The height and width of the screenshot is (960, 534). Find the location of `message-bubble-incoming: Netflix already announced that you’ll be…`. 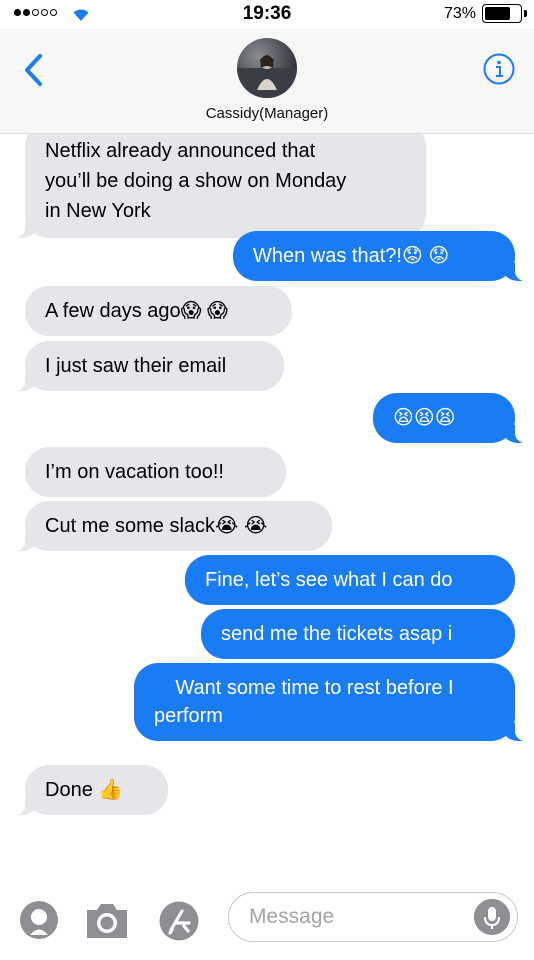

message-bubble-incoming: Netflix already announced that you’ll be… is located at coordinates (220, 186).